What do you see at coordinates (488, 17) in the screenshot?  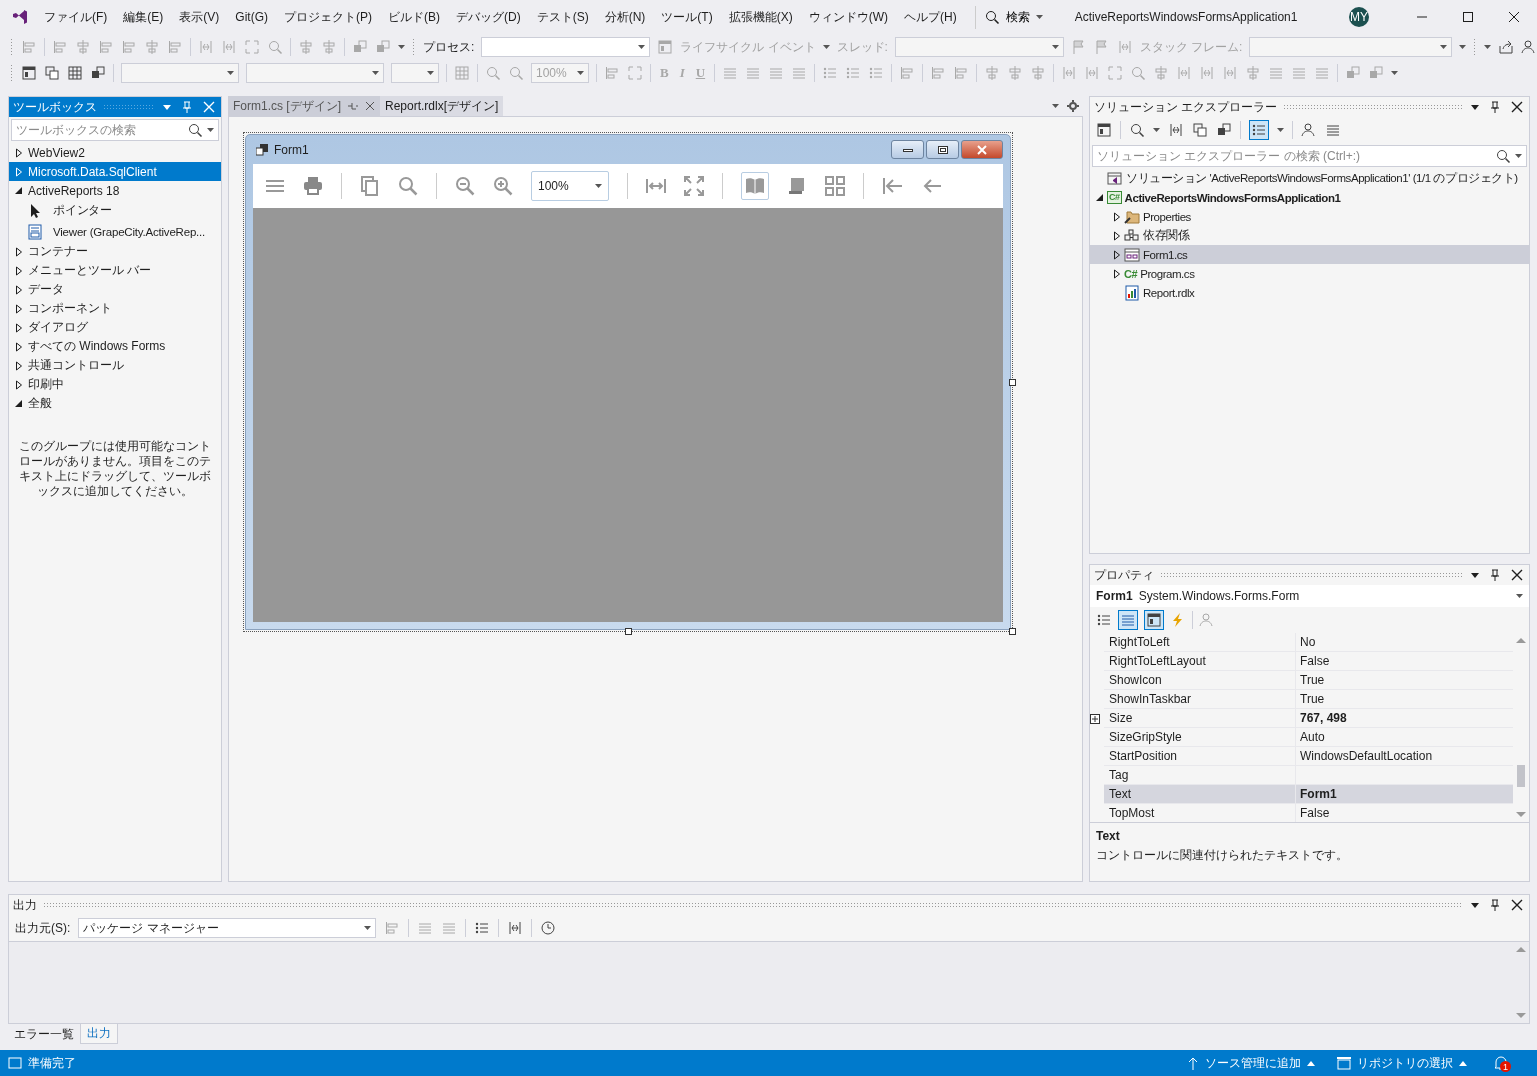 I see `menu-item: デバッグ(D)` at bounding box center [488, 17].